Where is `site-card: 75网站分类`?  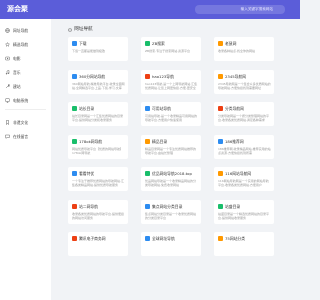
site-card: 75网站分类 is located at coordinates (244, 244).